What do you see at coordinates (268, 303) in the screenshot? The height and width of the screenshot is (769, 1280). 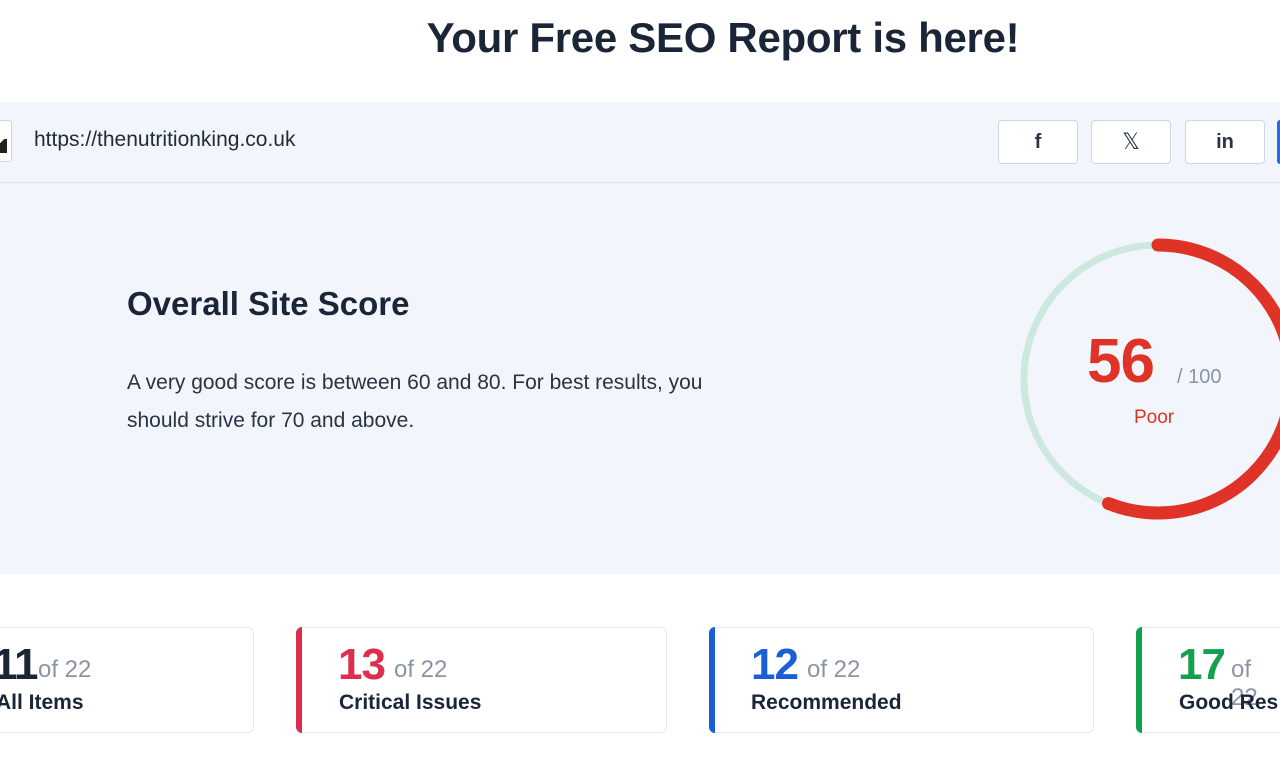 I see `score-heading: Overall Site Score` at bounding box center [268, 303].